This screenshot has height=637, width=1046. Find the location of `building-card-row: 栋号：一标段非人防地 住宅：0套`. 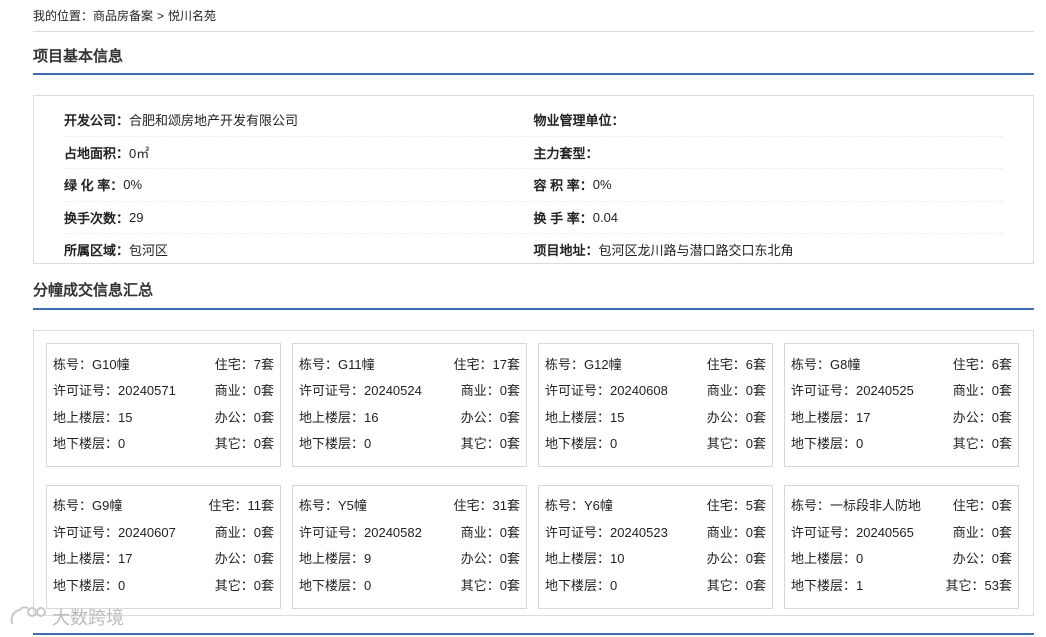

building-card-row: 栋号：一标段非人防地 住宅：0套 is located at coordinates (901, 505).